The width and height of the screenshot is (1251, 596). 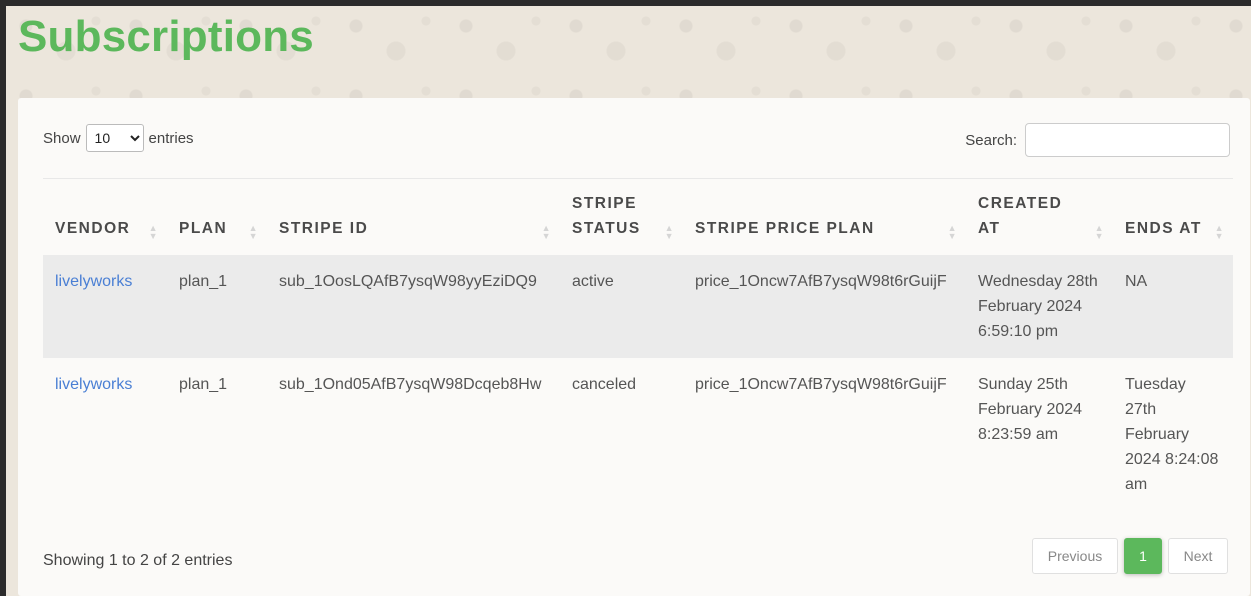 What do you see at coordinates (114, 138) in the screenshot?
I see `entries-length-select: 10` at bounding box center [114, 138].